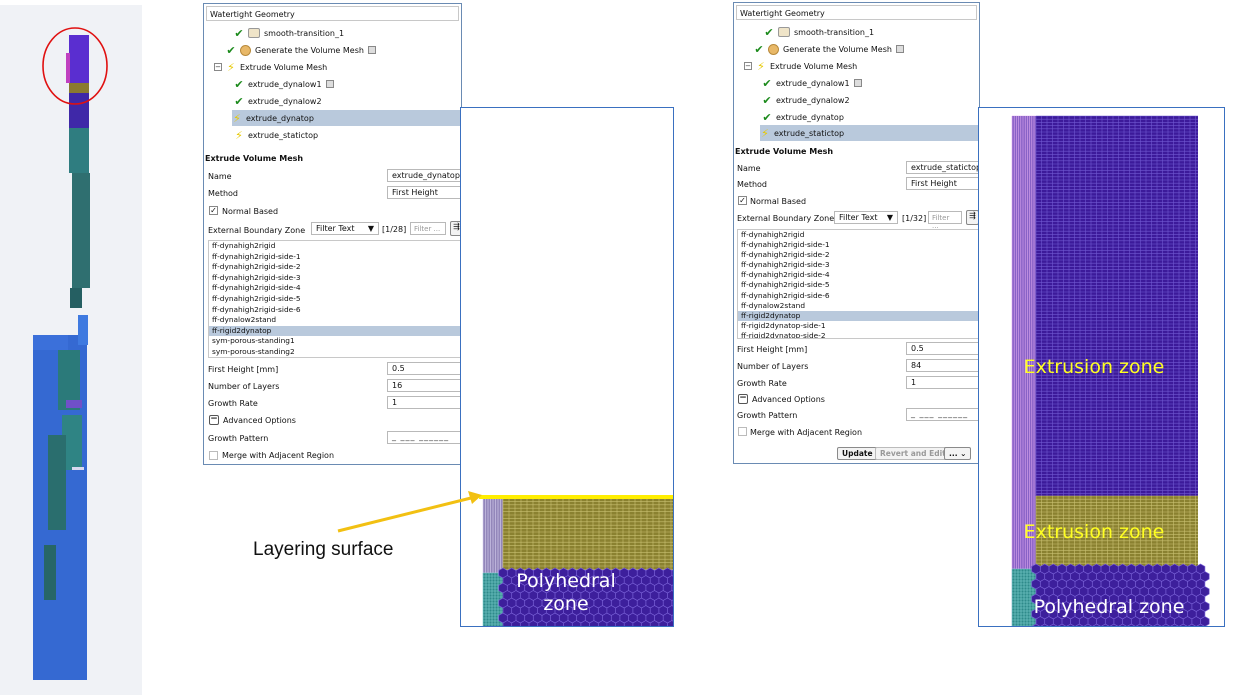 The height and width of the screenshot is (695, 1238). What do you see at coordinates (335, 341) in the screenshot?
I see `list-item: sym-porous-standing1` at bounding box center [335, 341].